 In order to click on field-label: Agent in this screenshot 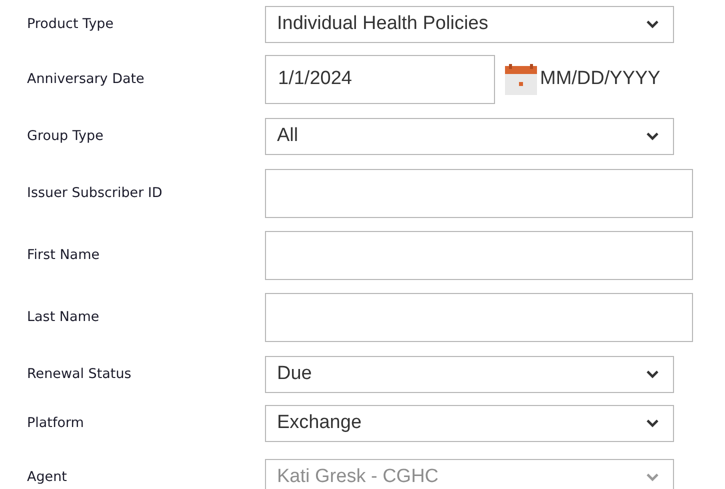, I will do `click(47, 477)`.